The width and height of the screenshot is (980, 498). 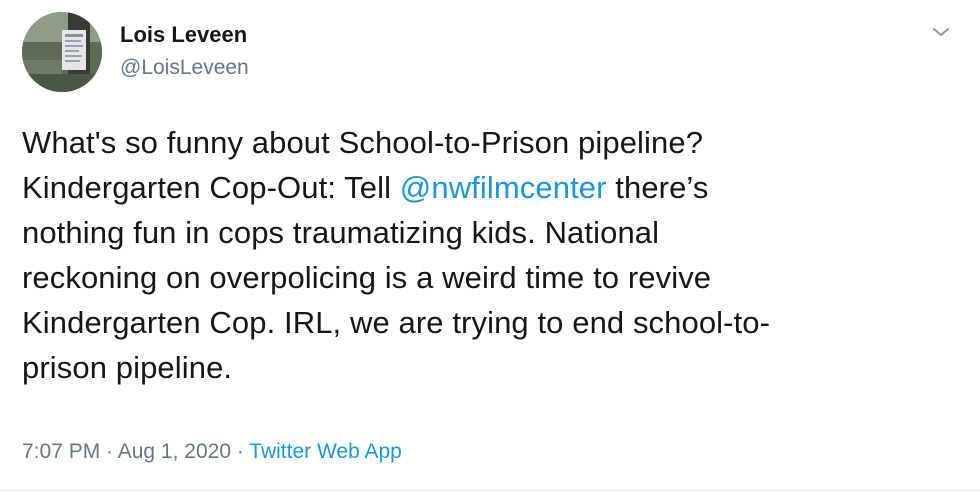 I want to click on tweet-source-link: Twitter Web App, so click(x=325, y=451).